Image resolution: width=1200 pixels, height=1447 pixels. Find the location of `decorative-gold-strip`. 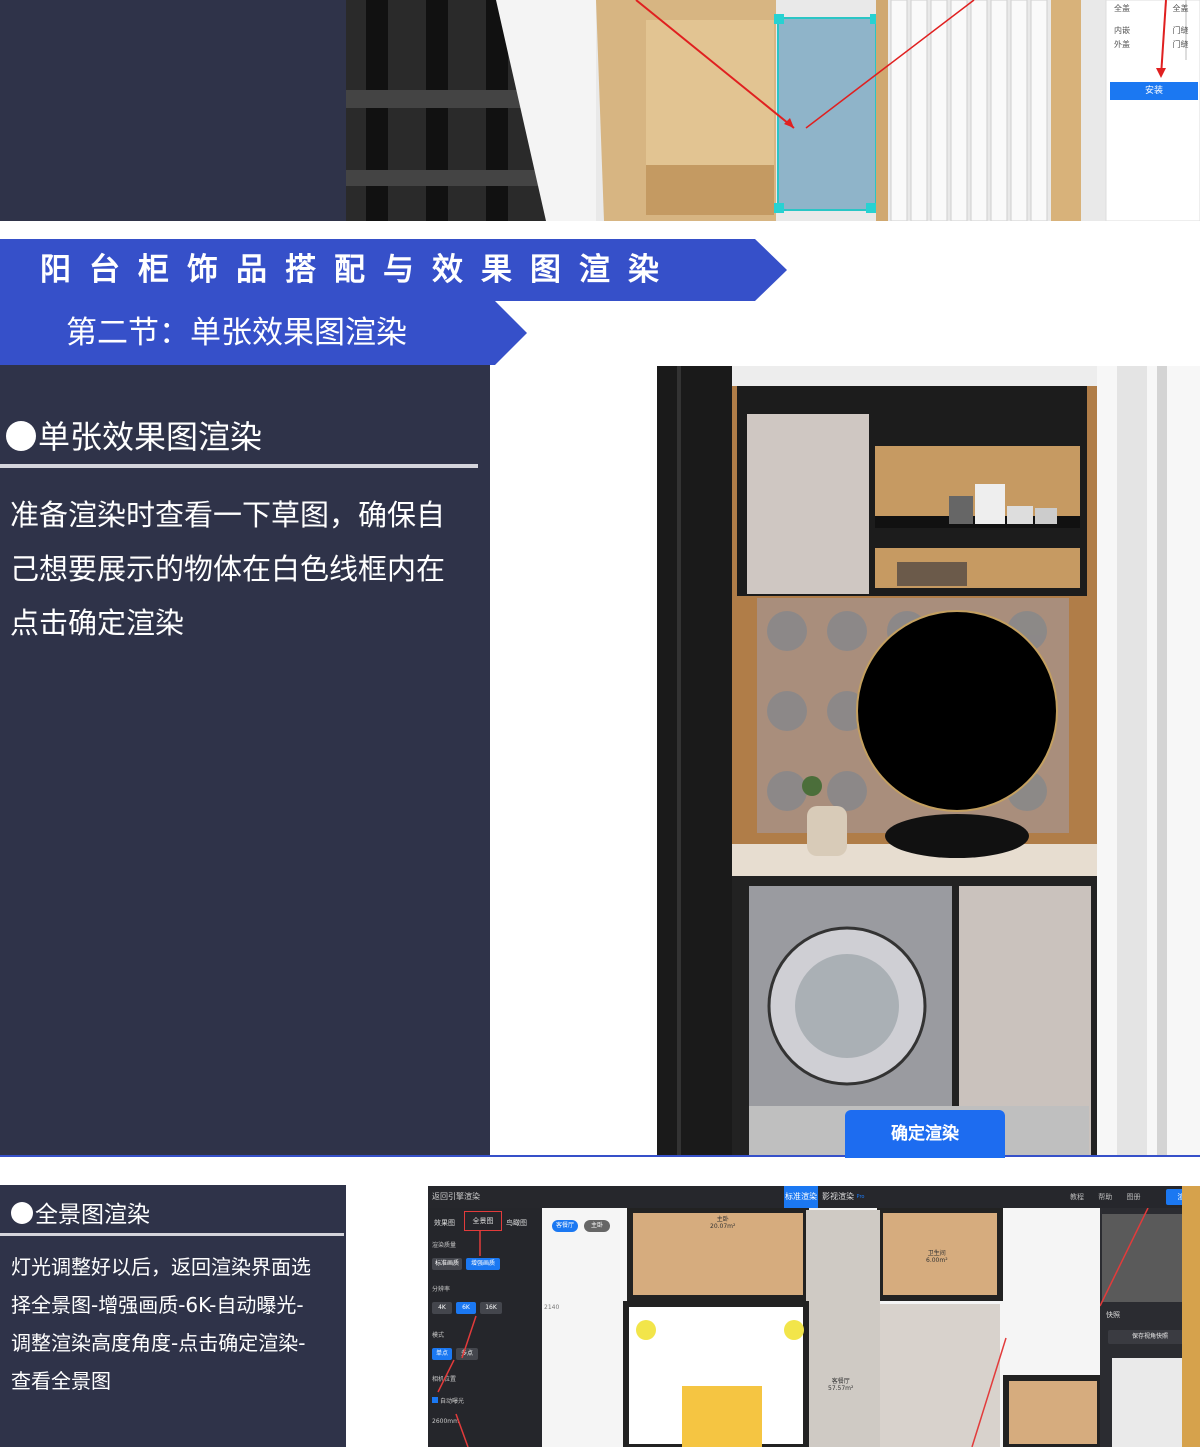

decorative-gold-strip is located at coordinates (1191, 1316).